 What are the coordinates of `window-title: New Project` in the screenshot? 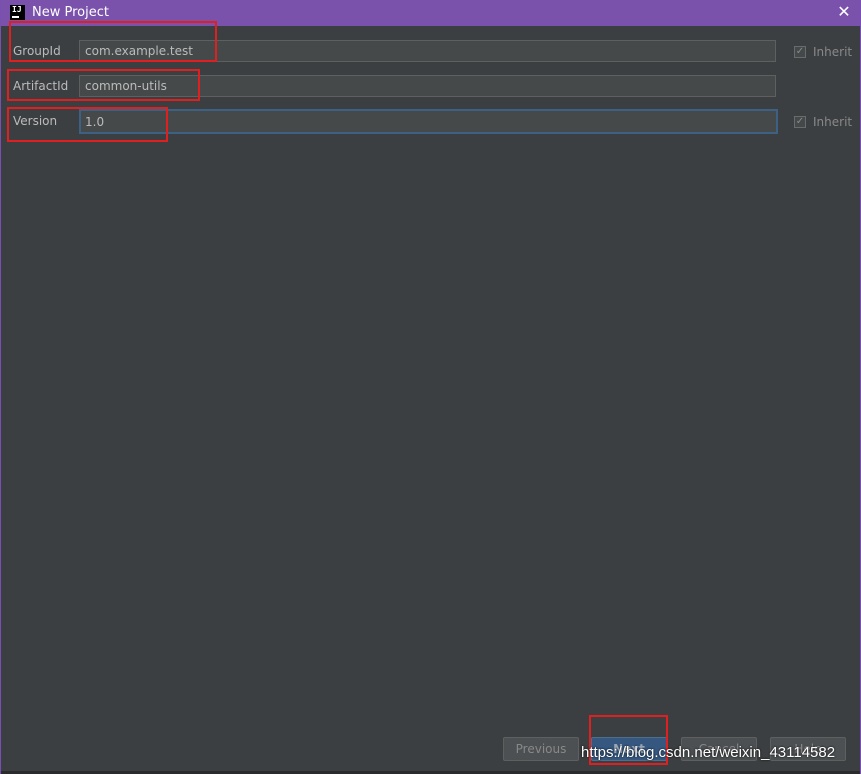 It's located at (70, 12).